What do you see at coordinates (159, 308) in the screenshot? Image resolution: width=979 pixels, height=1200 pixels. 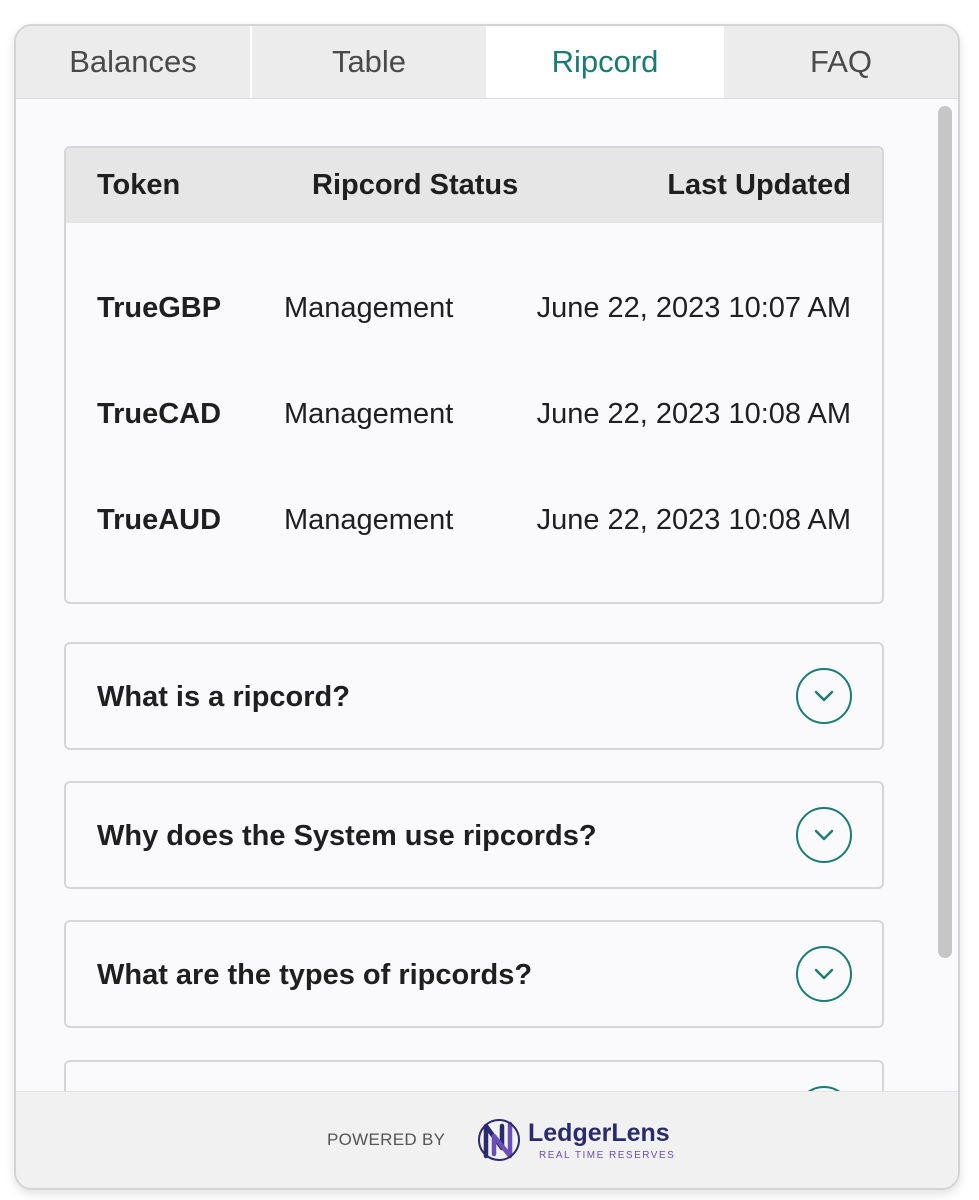 I see `token-cell: TrueGBP` at bounding box center [159, 308].